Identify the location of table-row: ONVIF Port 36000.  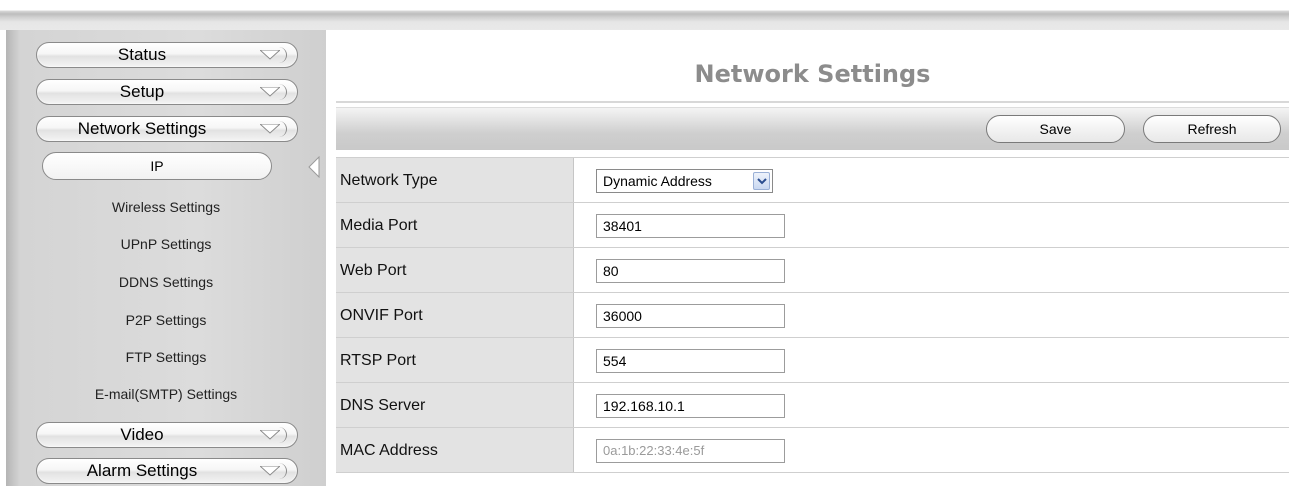
(812, 315).